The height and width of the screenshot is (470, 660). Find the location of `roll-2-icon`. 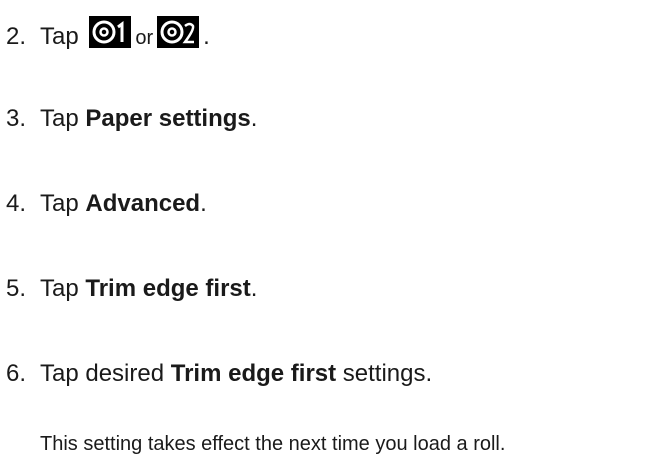

roll-2-icon is located at coordinates (178, 32).